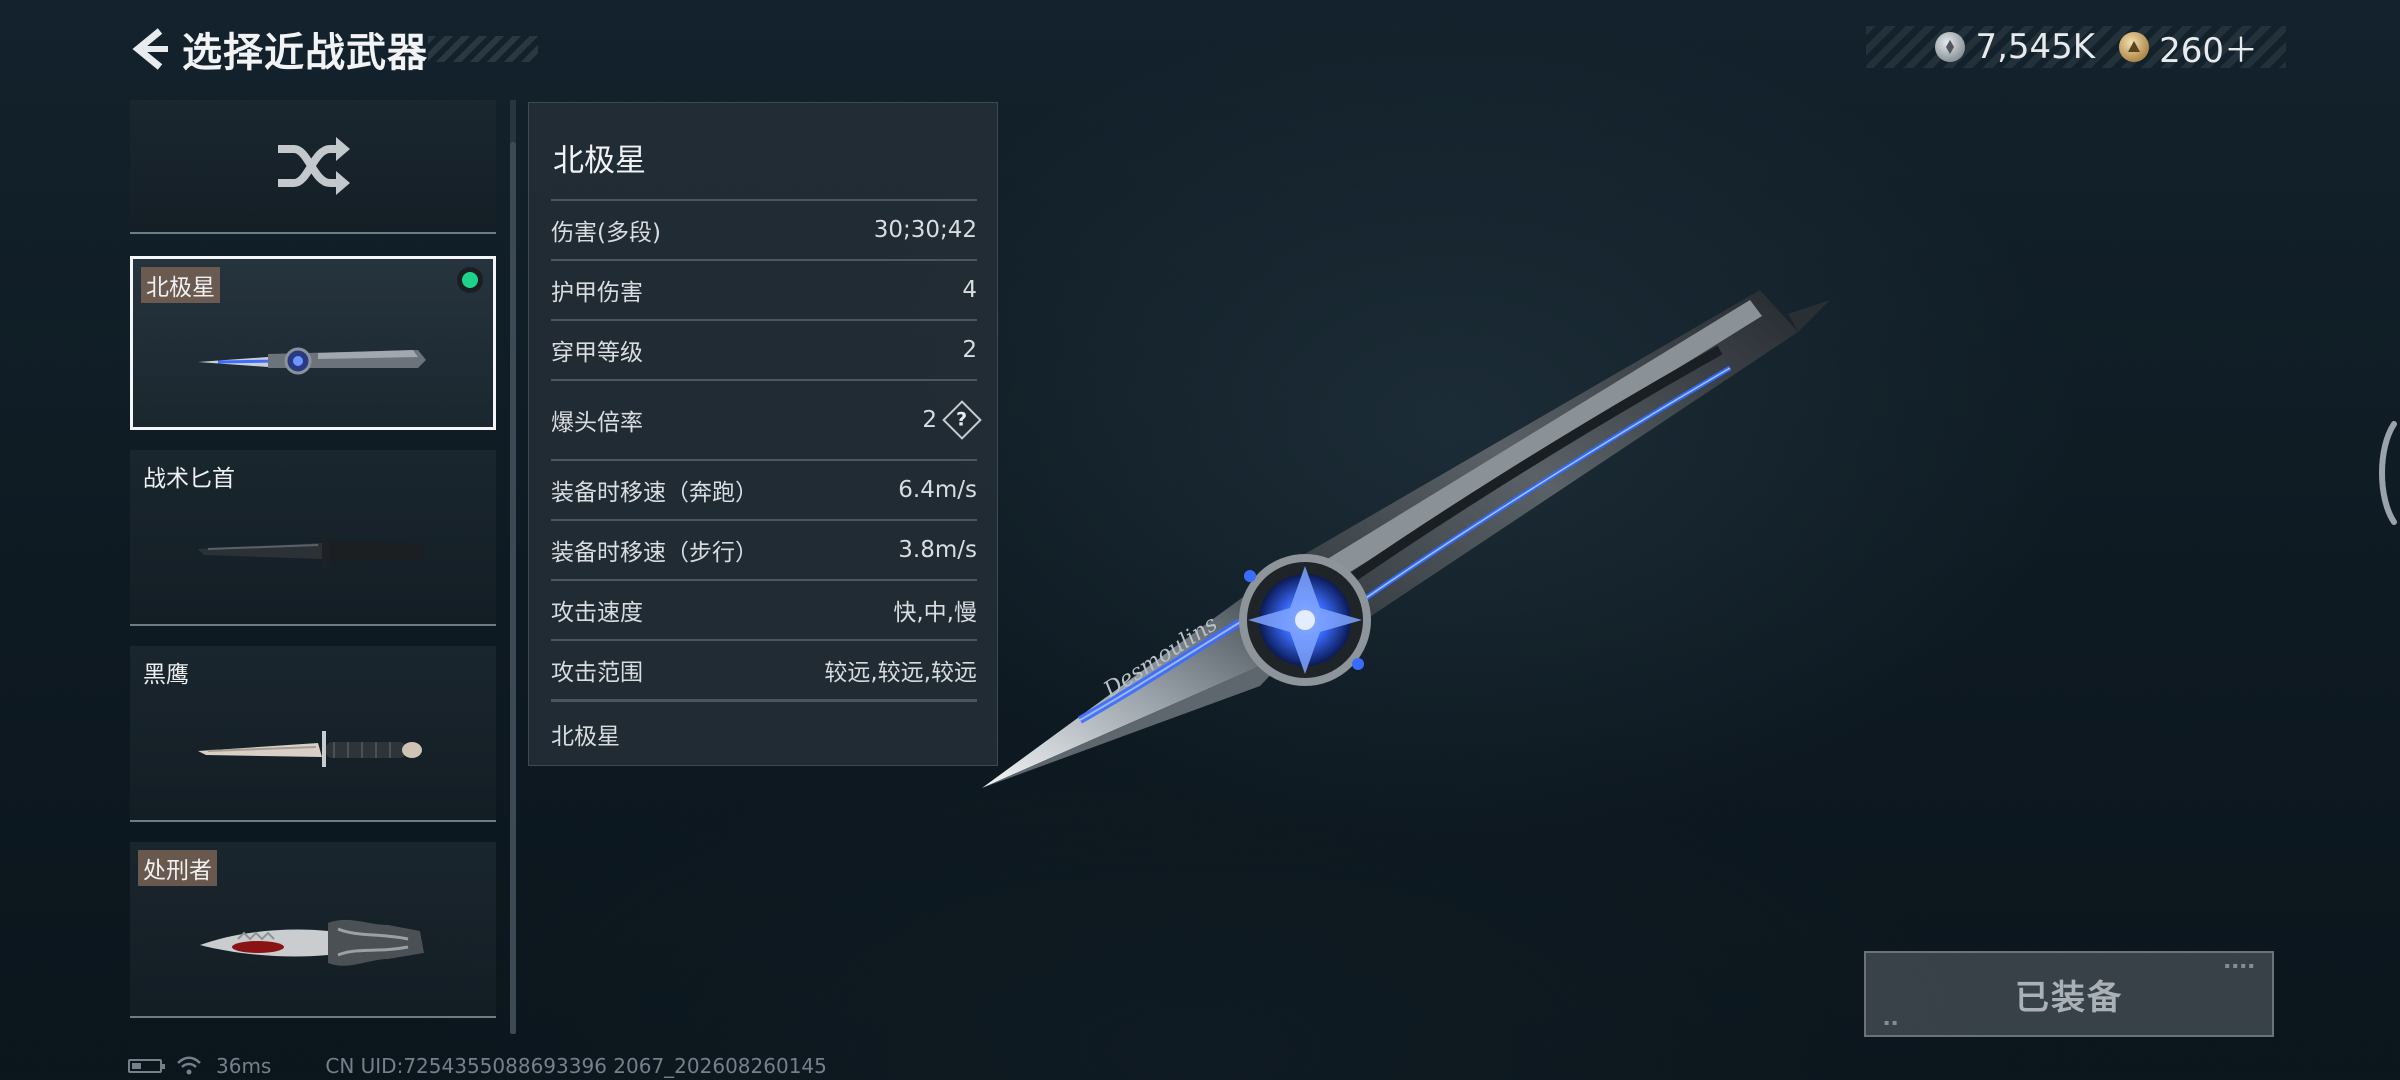  Describe the element at coordinates (597, 673) in the screenshot. I see `stat-label: 攻击范围` at that location.